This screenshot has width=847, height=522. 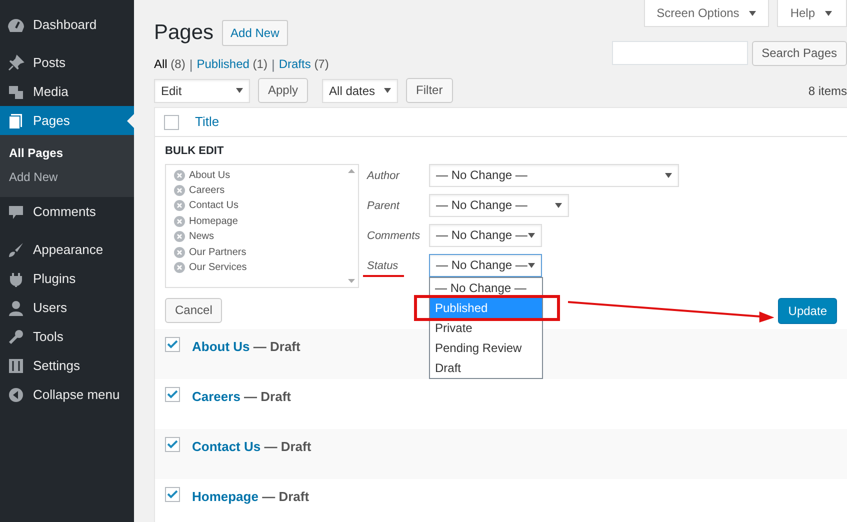 I want to click on page-title-link: Careers, so click(x=216, y=396).